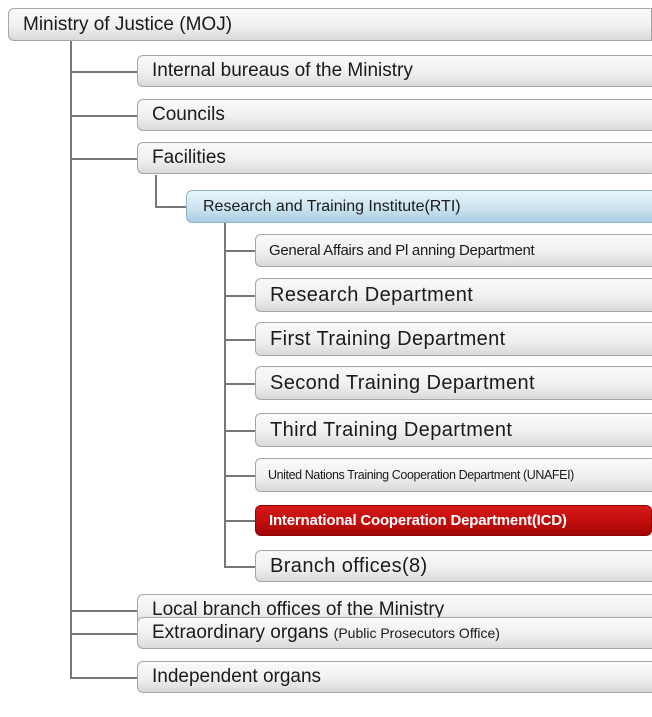 This screenshot has width=652, height=717. What do you see at coordinates (189, 157) in the screenshot?
I see `node-label: Facilities` at bounding box center [189, 157].